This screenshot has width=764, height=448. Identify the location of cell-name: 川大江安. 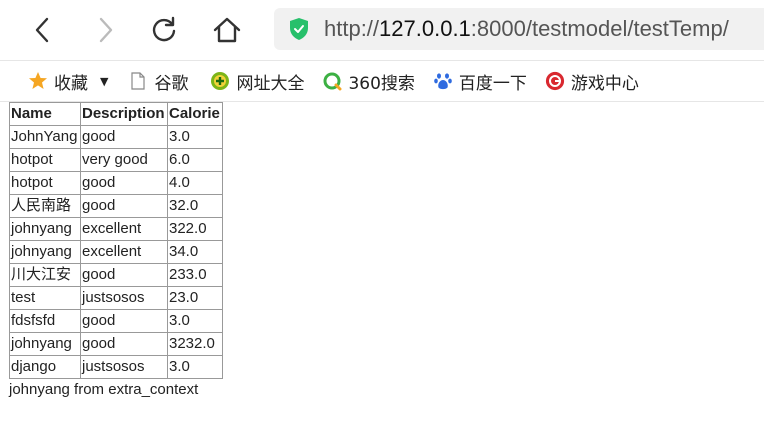
(45, 275).